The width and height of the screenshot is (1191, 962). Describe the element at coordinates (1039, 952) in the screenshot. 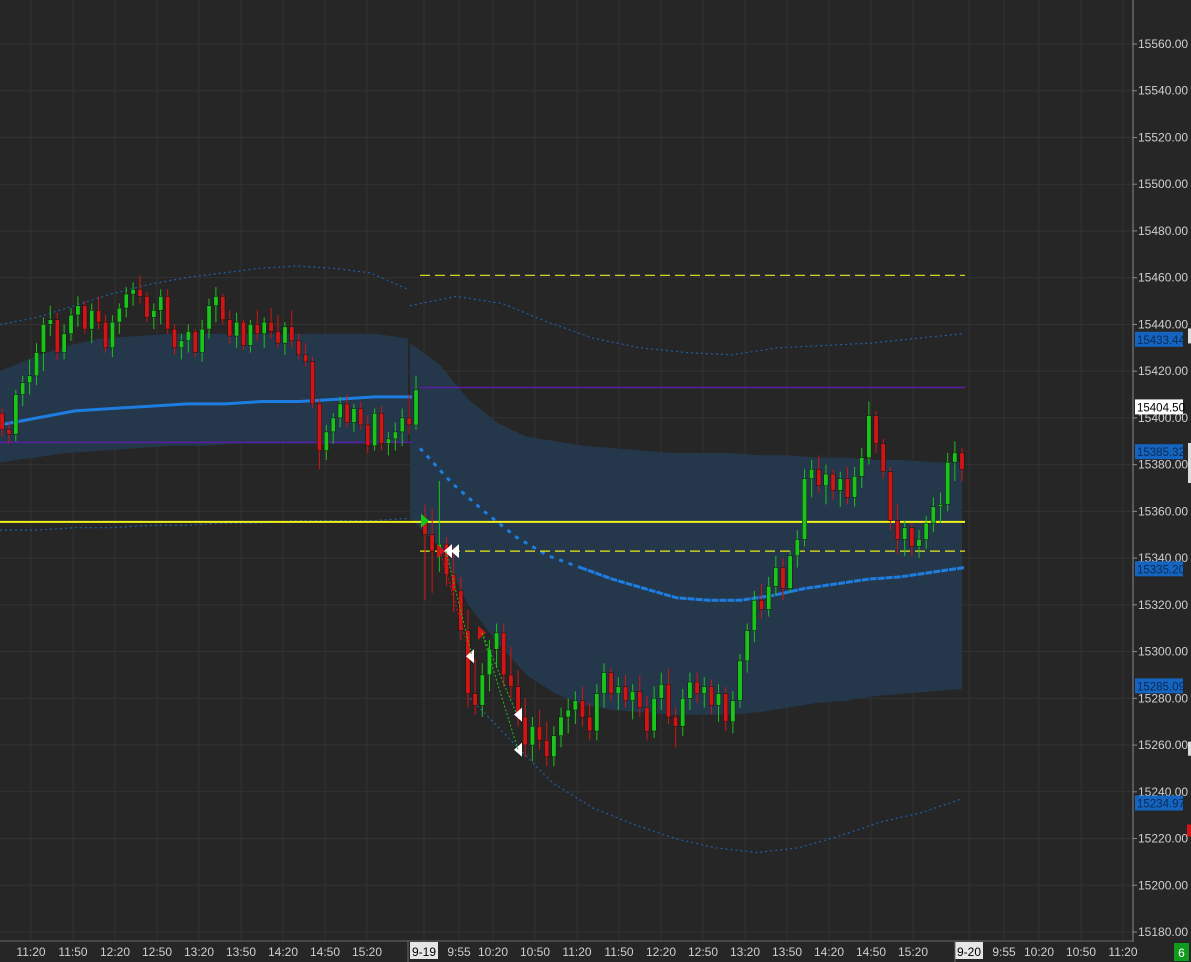

I see `x-tick-label: 10:20` at that location.